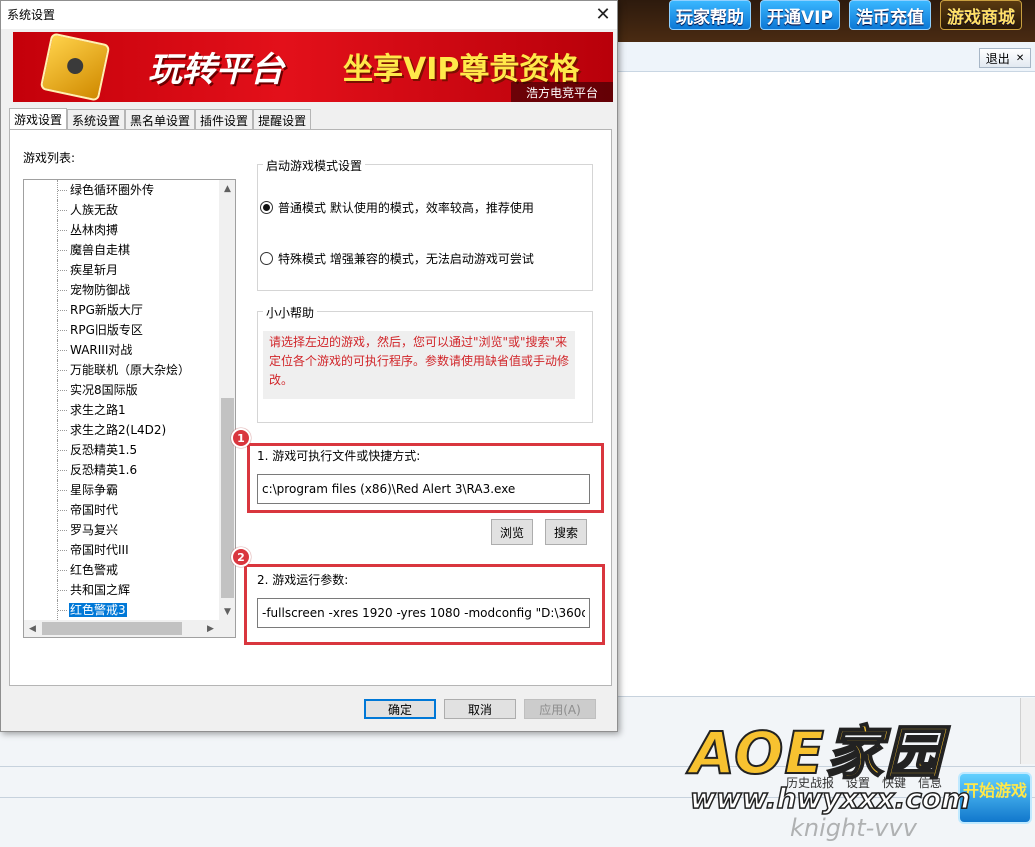  I want to click on recharge-button: 浩币充值, so click(890, 15).